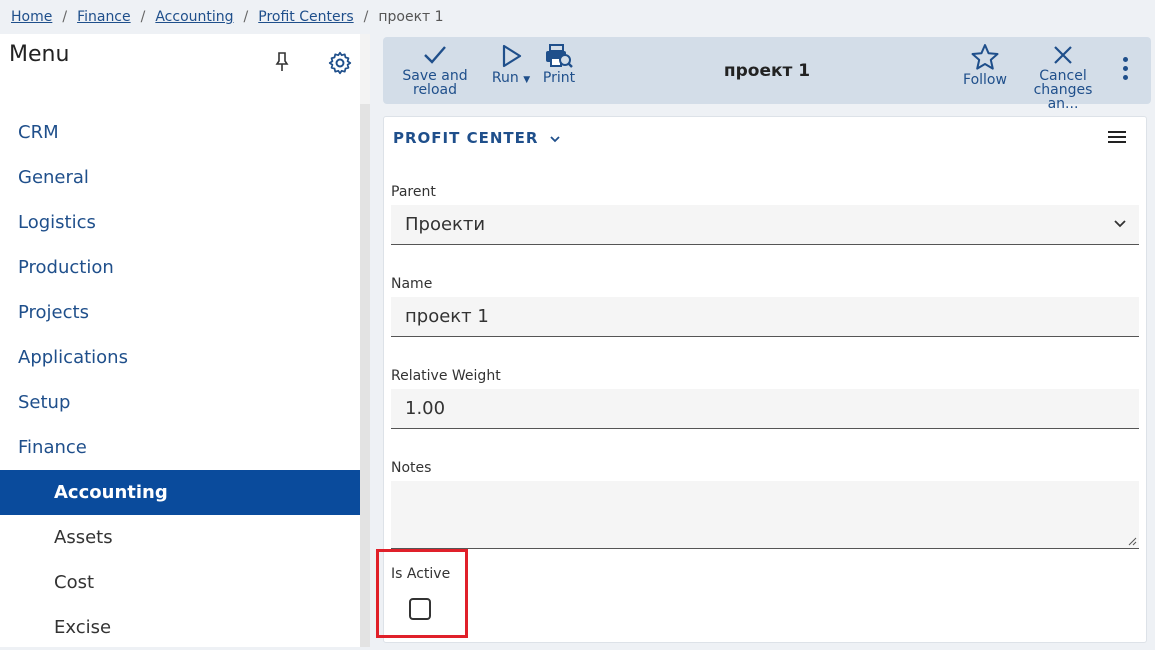  Describe the element at coordinates (1117, 138) in the screenshot. I see `hamburger-menu-icon` at that location.